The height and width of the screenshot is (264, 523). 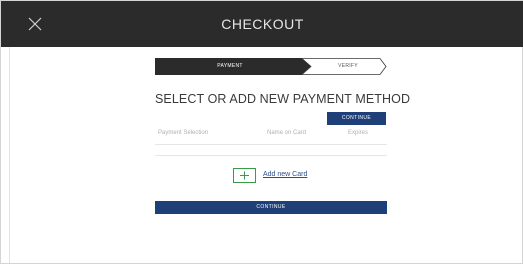 I want to click on plus-icon, so click(x=244, y=175).